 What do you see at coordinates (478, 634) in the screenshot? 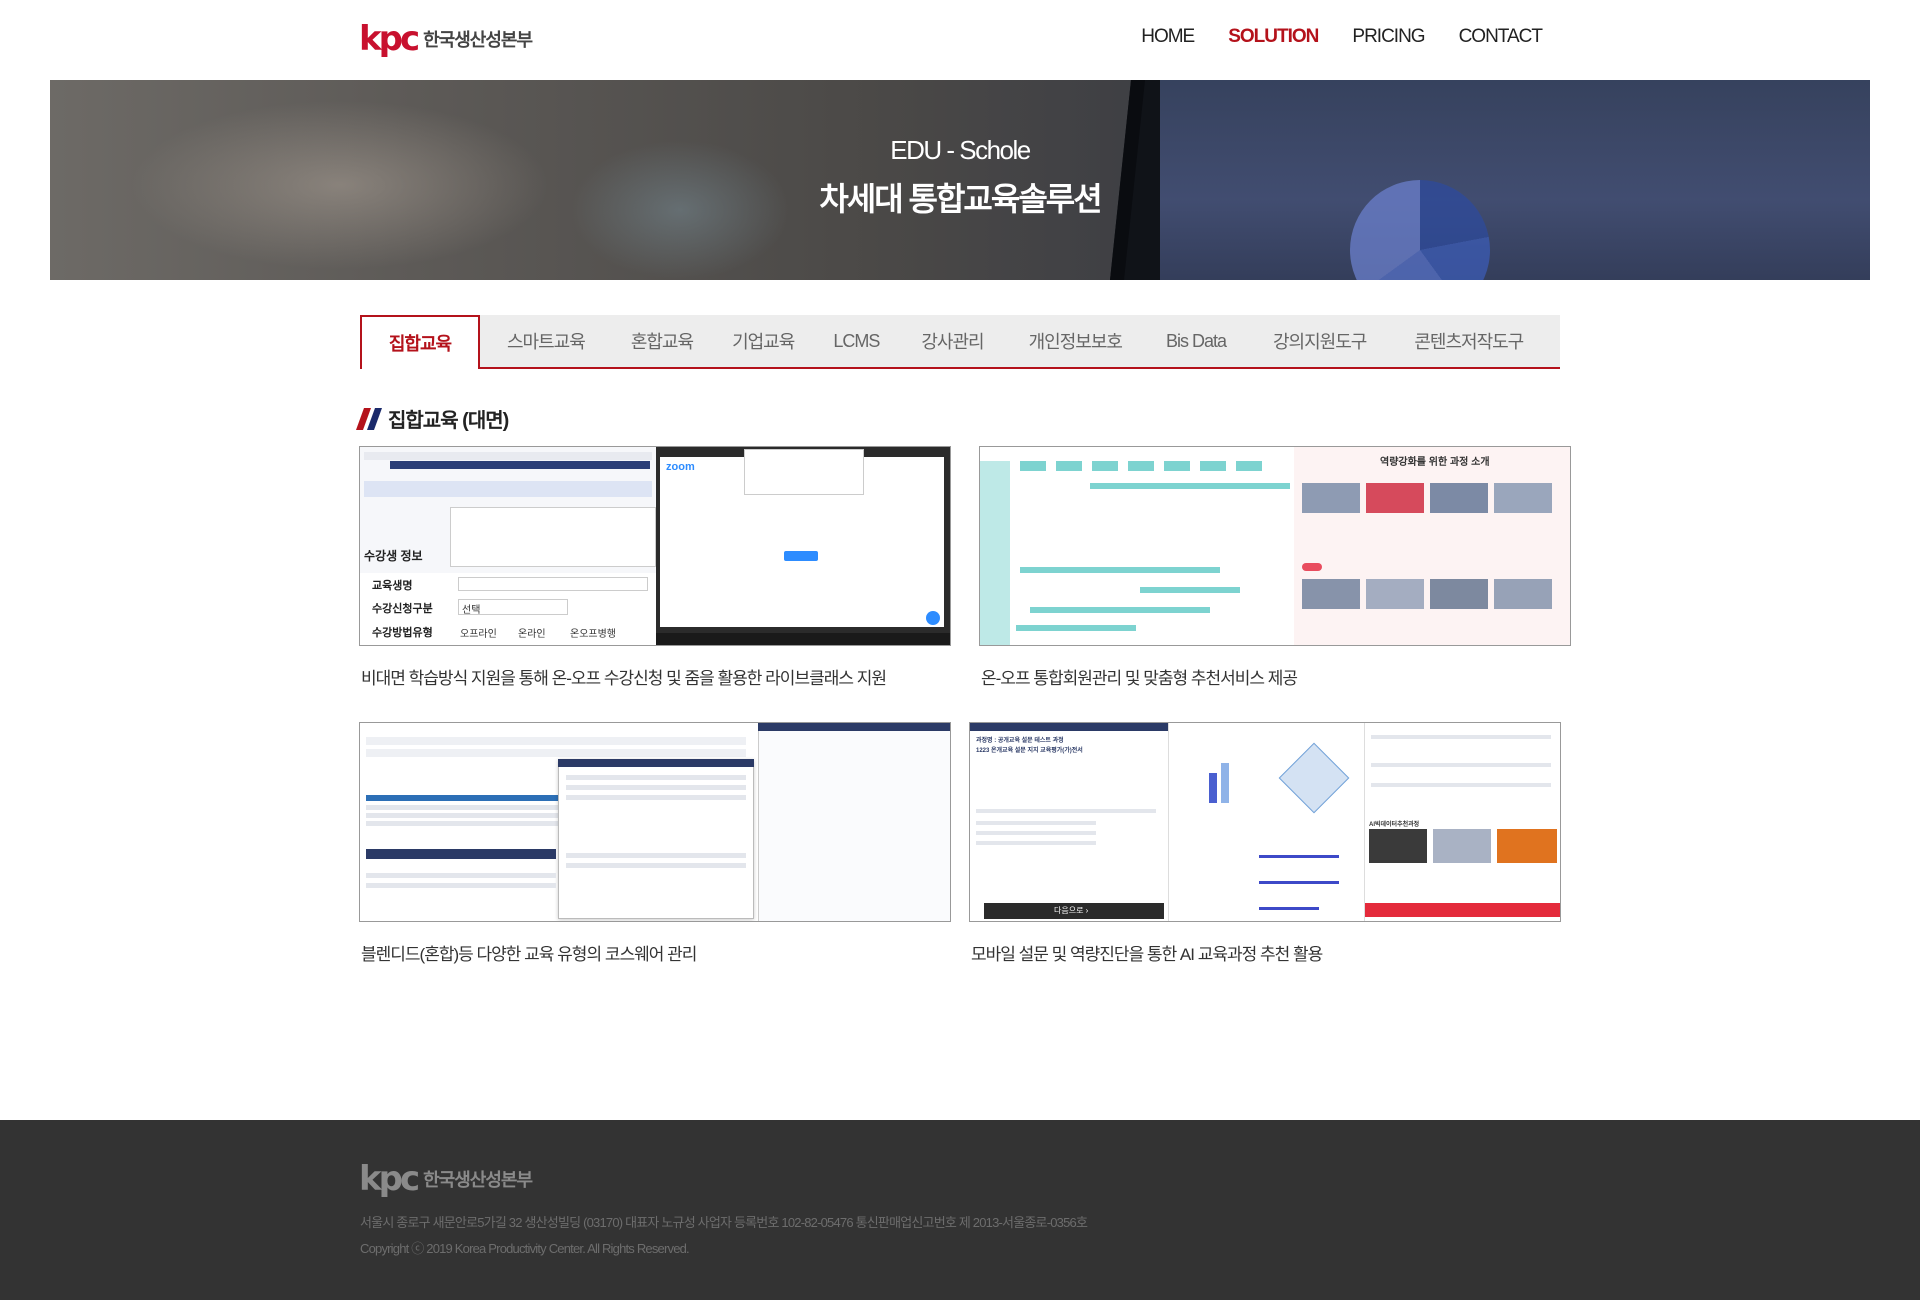
I see `shot-radio: 오프라인` at bounding box center [478, 634].